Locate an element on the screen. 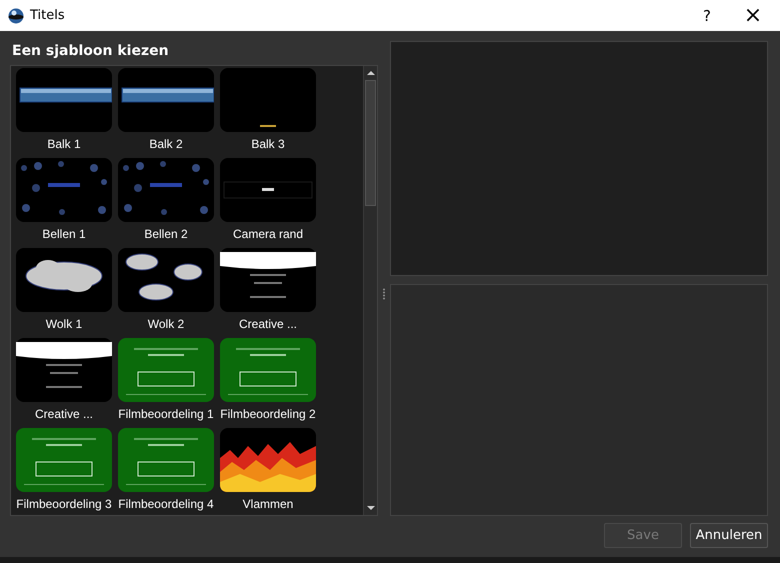  template-label: Wolk 2 is located at coordinates (166, 324).